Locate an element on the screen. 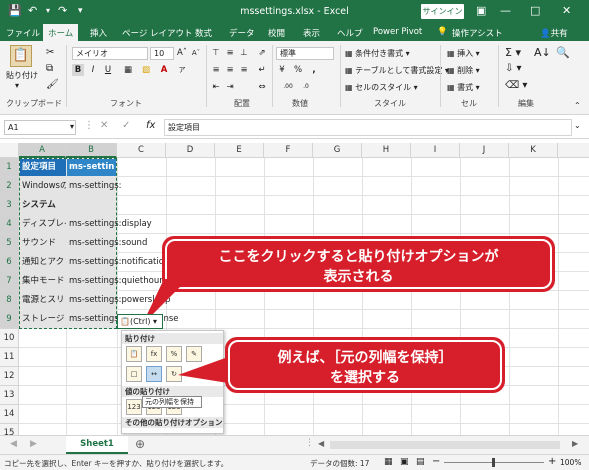 The image size is (589, 470). comma-icon: , is located at coordinates (314, 70).